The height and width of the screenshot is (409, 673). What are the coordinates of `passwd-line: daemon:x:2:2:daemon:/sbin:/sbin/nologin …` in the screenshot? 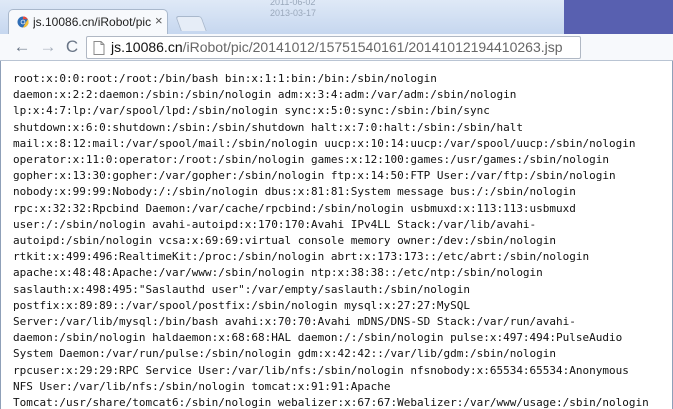 It's located at (265, 95).